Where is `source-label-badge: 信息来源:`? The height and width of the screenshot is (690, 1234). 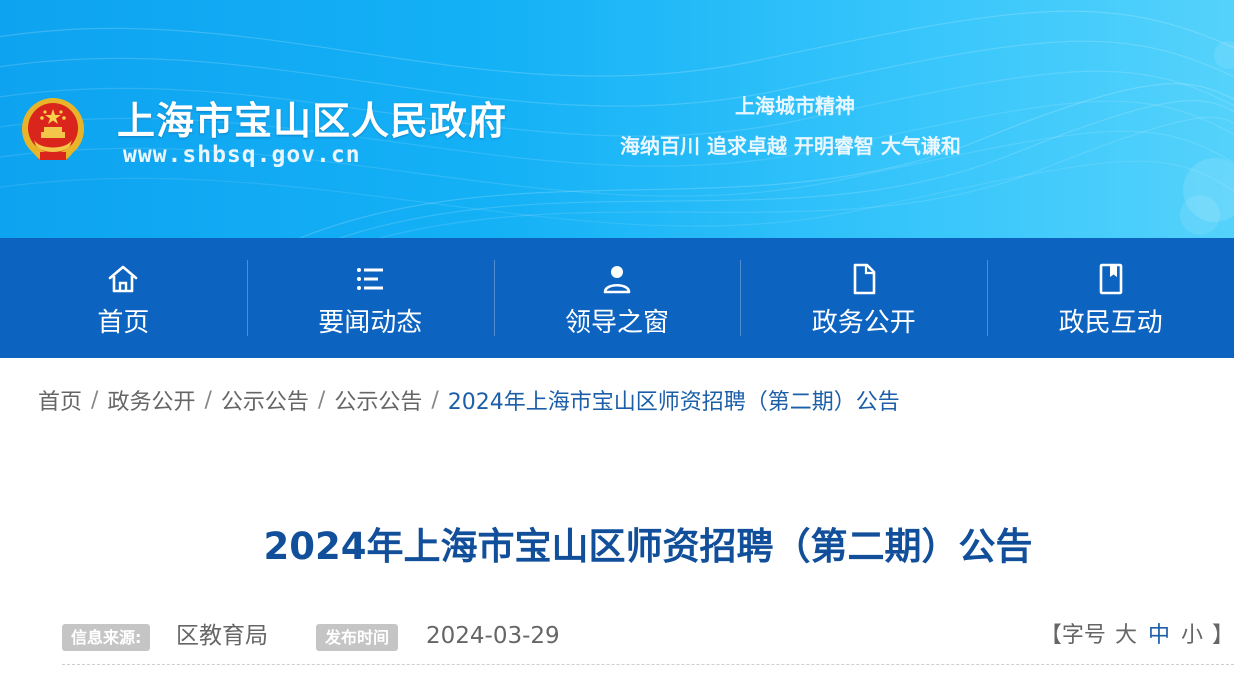
source-label-badge: 信息来源: is located at coordinates (106, 637).